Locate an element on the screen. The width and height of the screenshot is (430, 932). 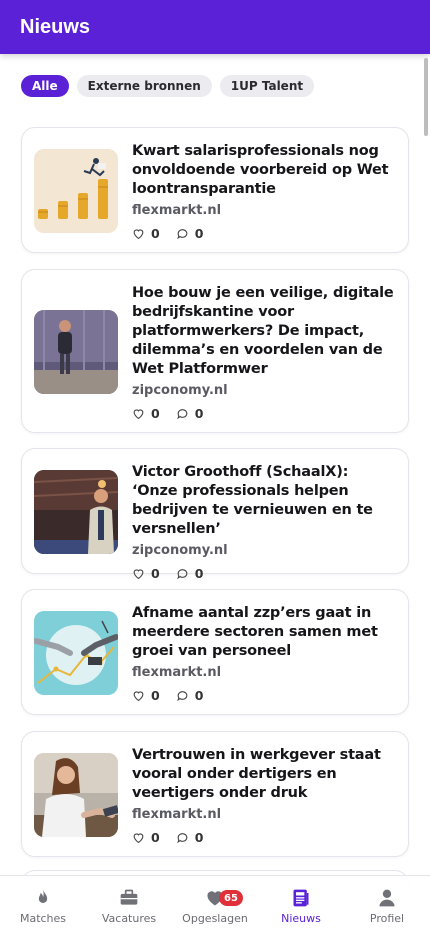
tab-vacatures: Vacatures is located at coordinates (129, 904).